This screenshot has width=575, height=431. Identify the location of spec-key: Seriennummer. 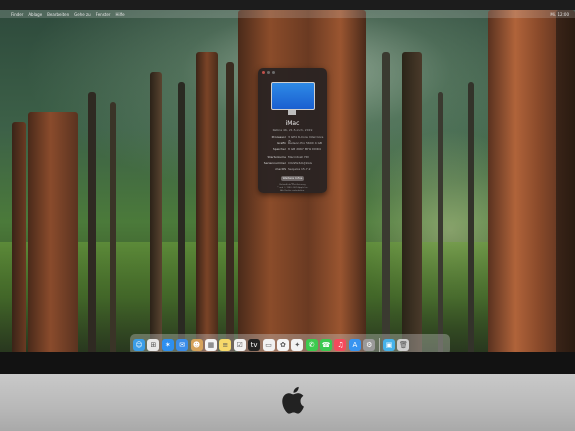
(274, 163).